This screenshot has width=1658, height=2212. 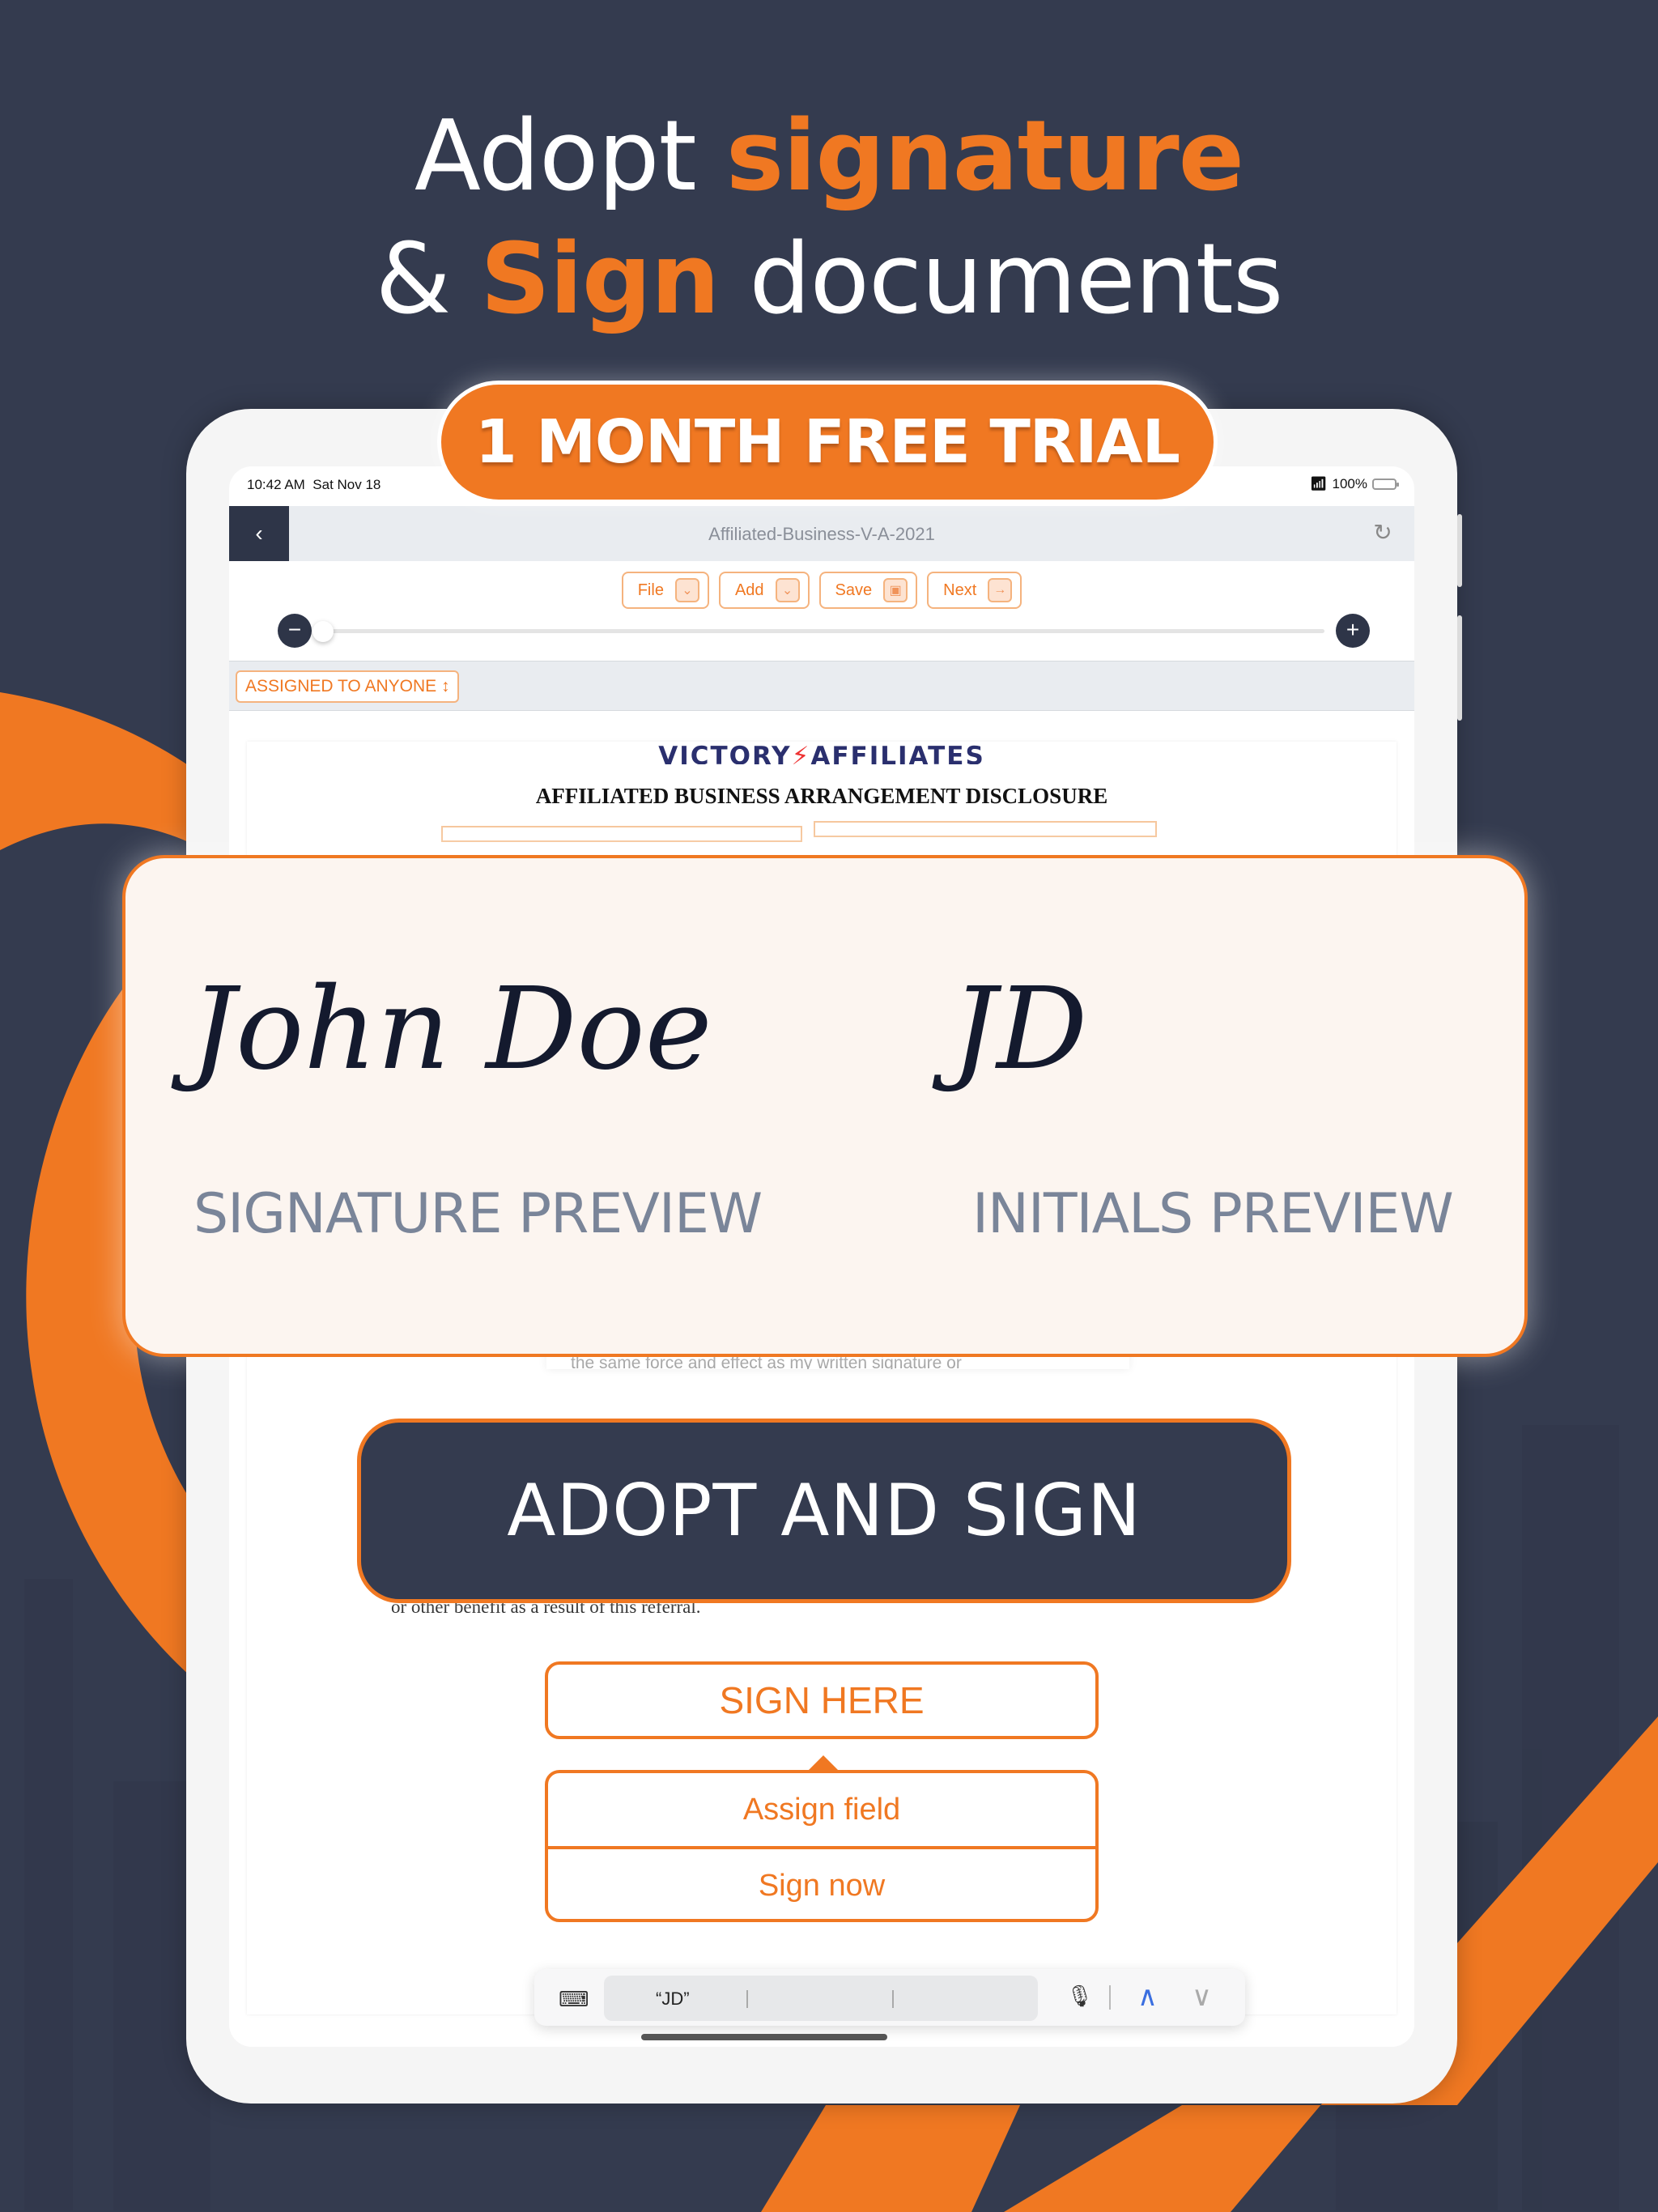 What do you see at coordinates (1147, 1997) in the screenshot?
I see `chevron-up-icon: ∧` at bounding box center [1147, 1997].